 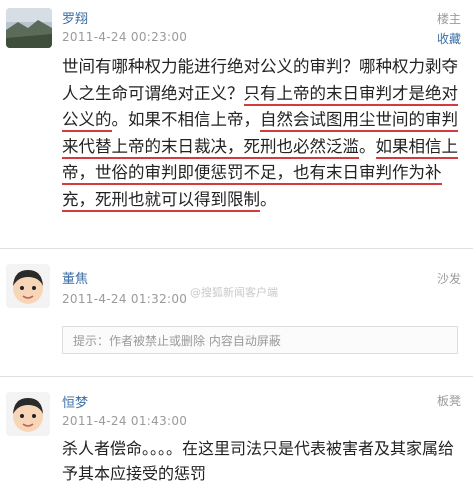 I want to click on blocked-content-notice: 提示：作者被禁止或删除 内容自动屏蔽, so click(x=260, y=340).